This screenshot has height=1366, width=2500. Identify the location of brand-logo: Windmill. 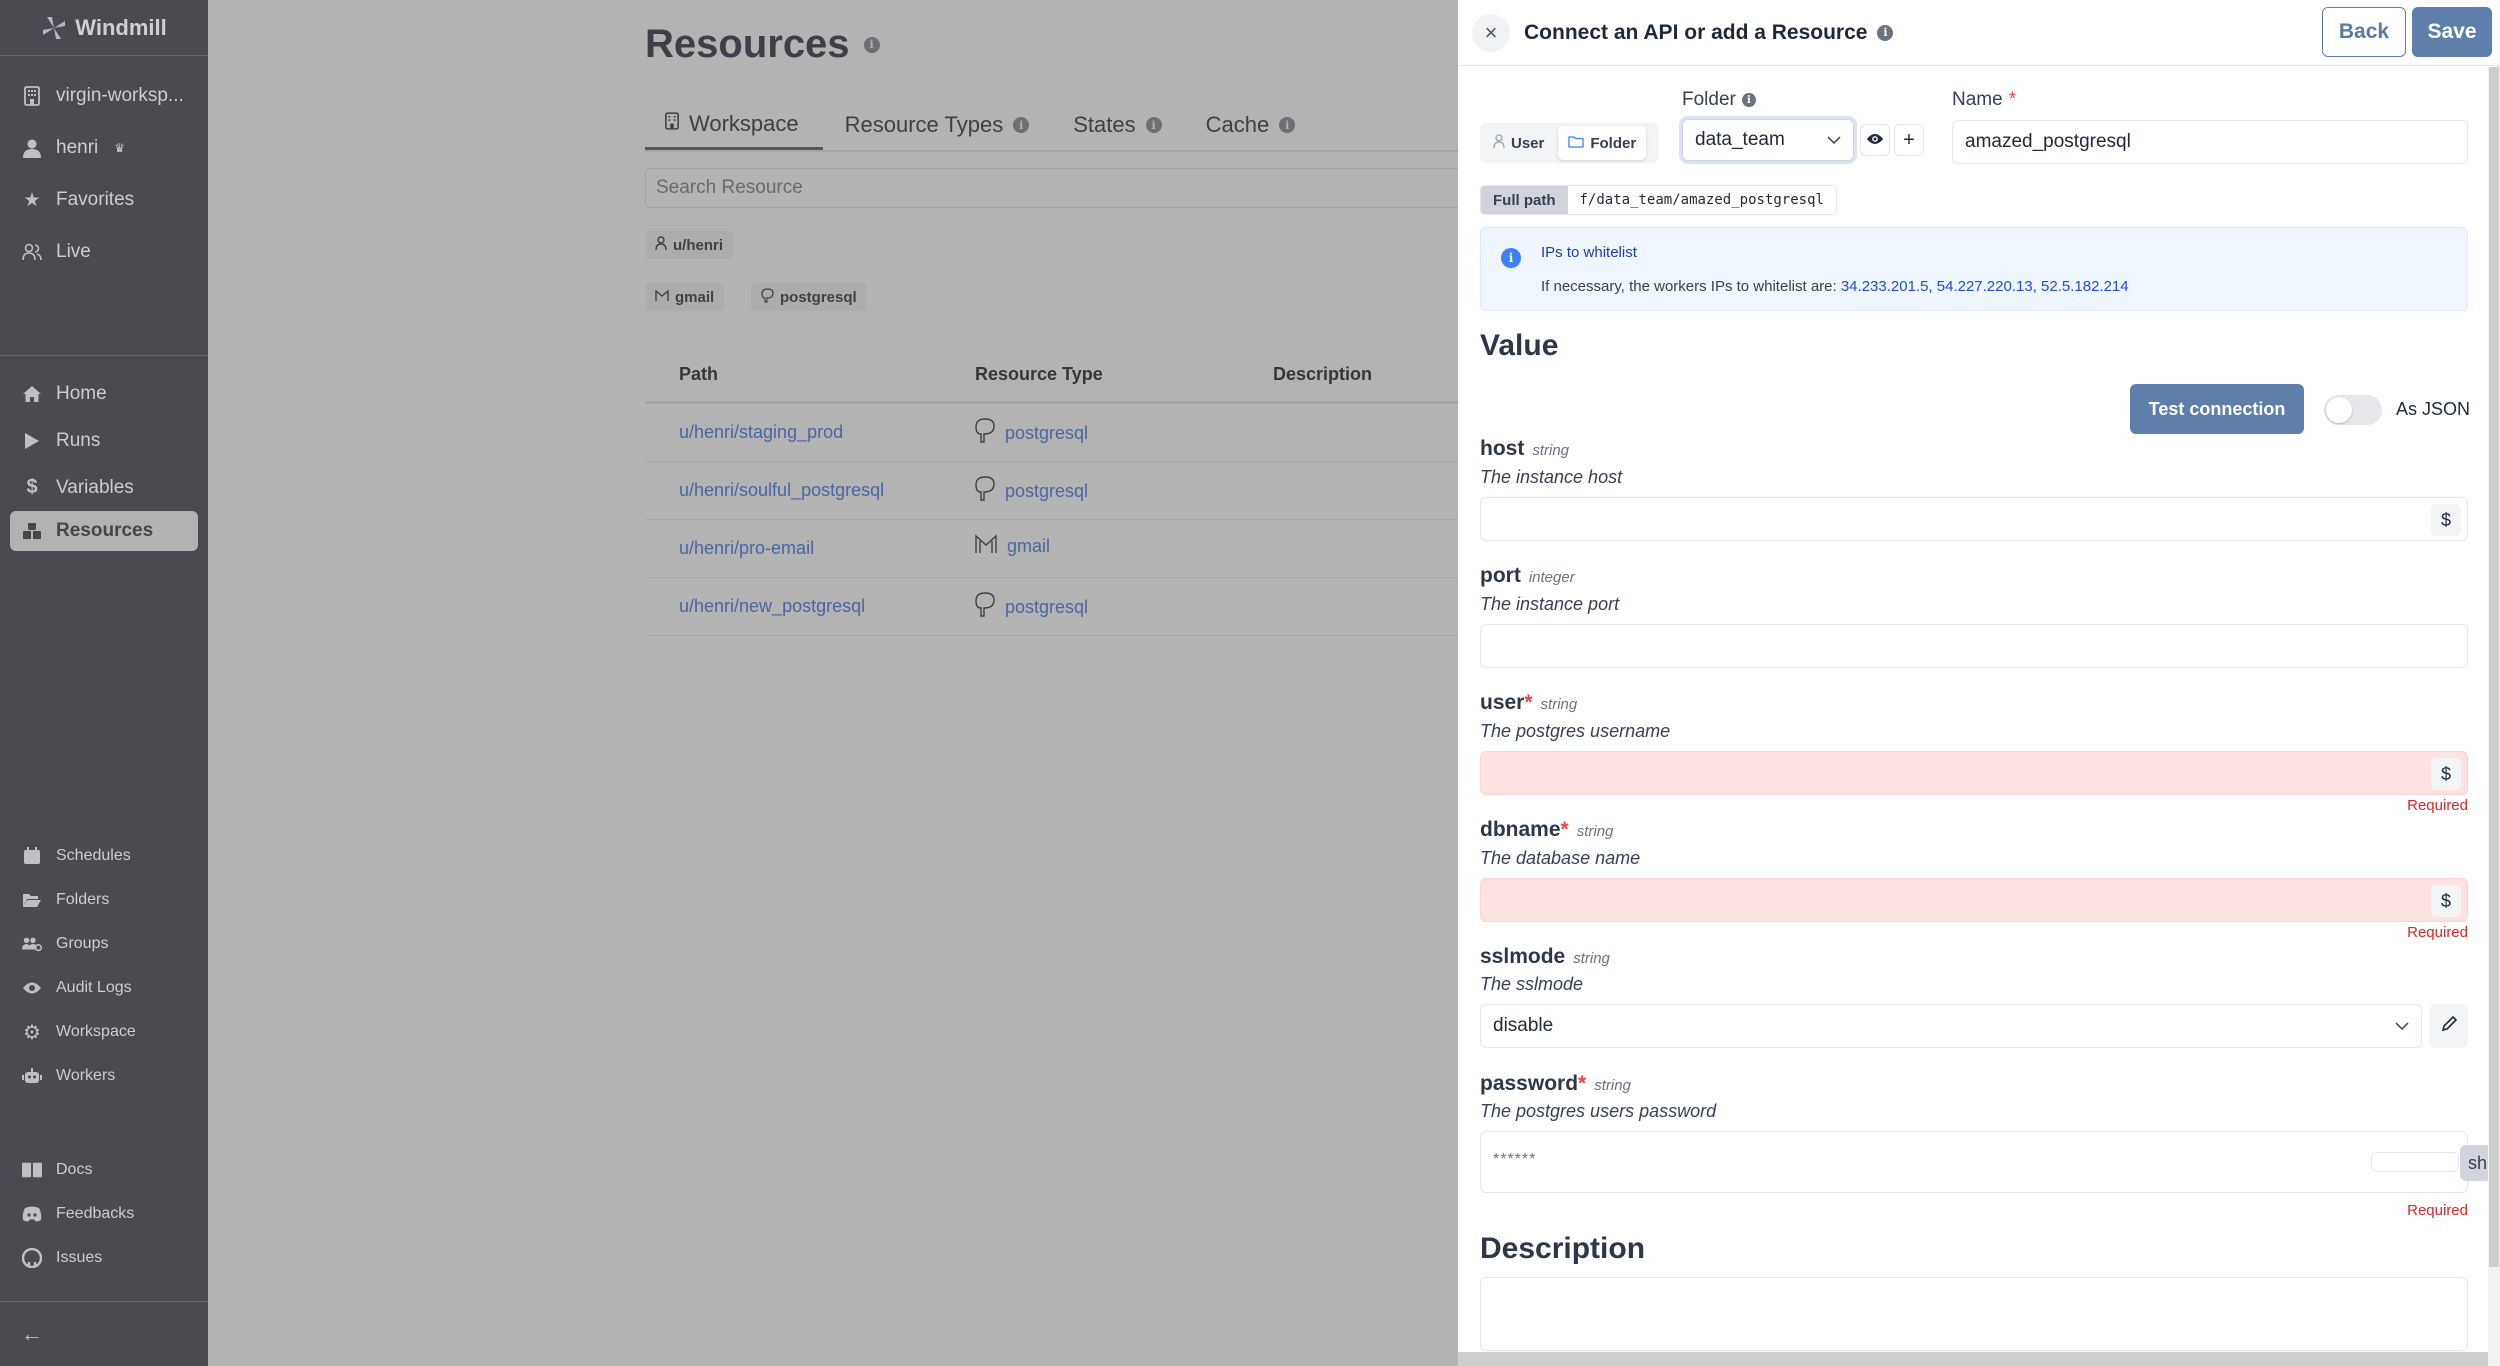
(104, 28).